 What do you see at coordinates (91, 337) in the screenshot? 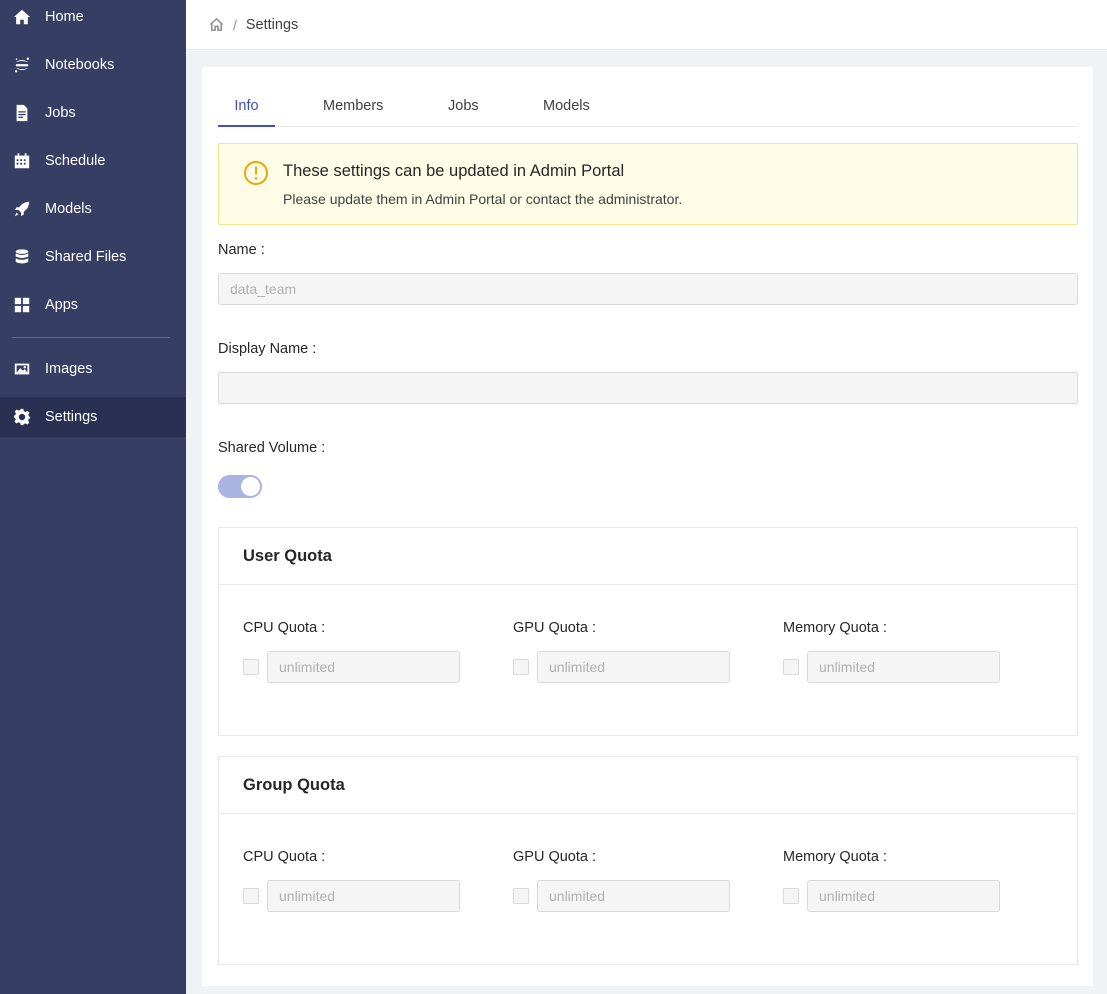
I see `sidebar-divider` at bounding box center [91, 337].